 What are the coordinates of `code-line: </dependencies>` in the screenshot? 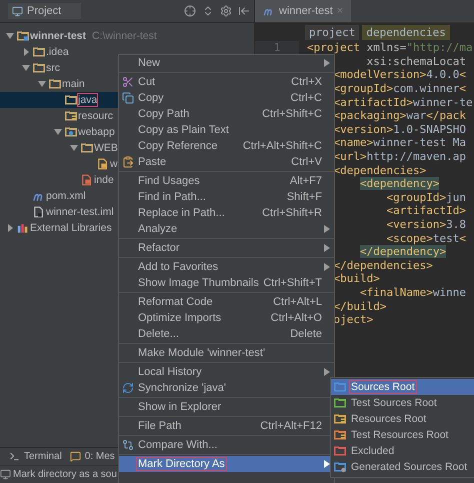 It's located at (383, 265).